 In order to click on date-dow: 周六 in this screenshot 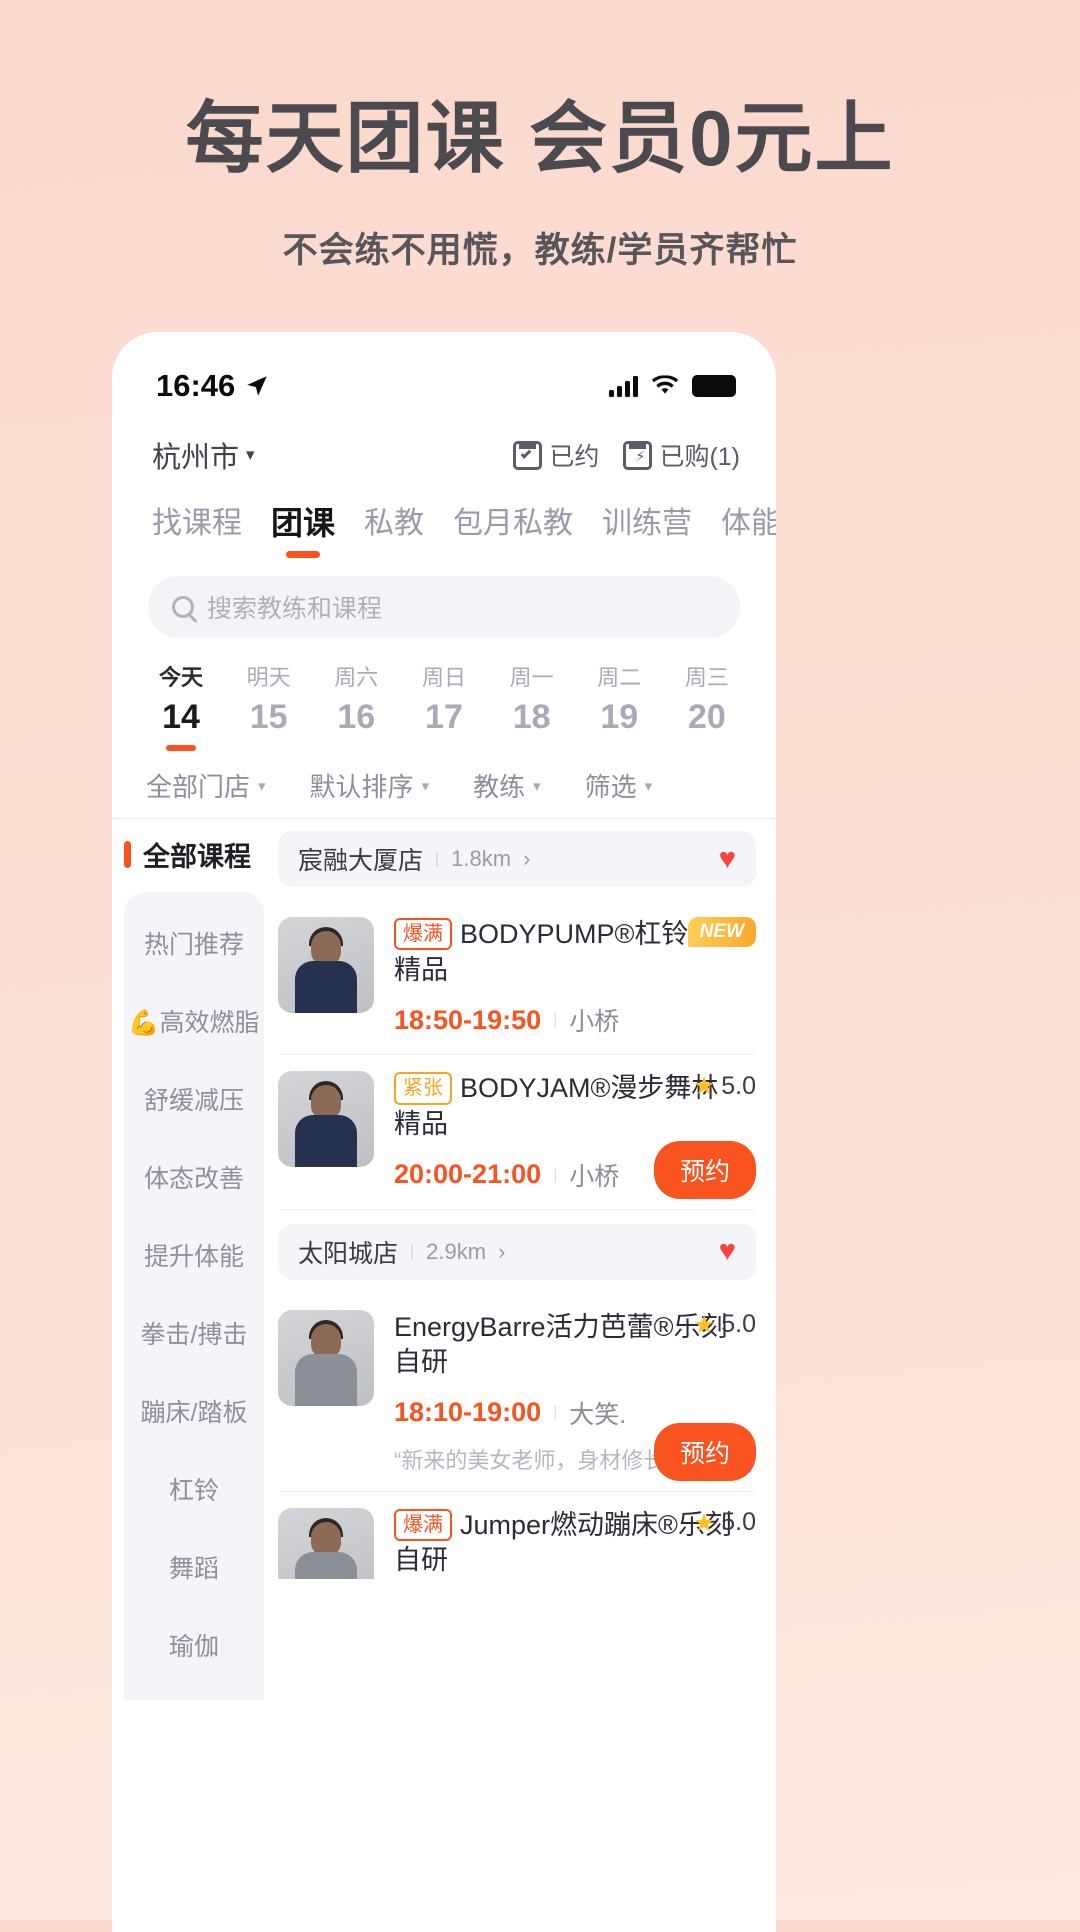, I will do `click(356, 677)`.